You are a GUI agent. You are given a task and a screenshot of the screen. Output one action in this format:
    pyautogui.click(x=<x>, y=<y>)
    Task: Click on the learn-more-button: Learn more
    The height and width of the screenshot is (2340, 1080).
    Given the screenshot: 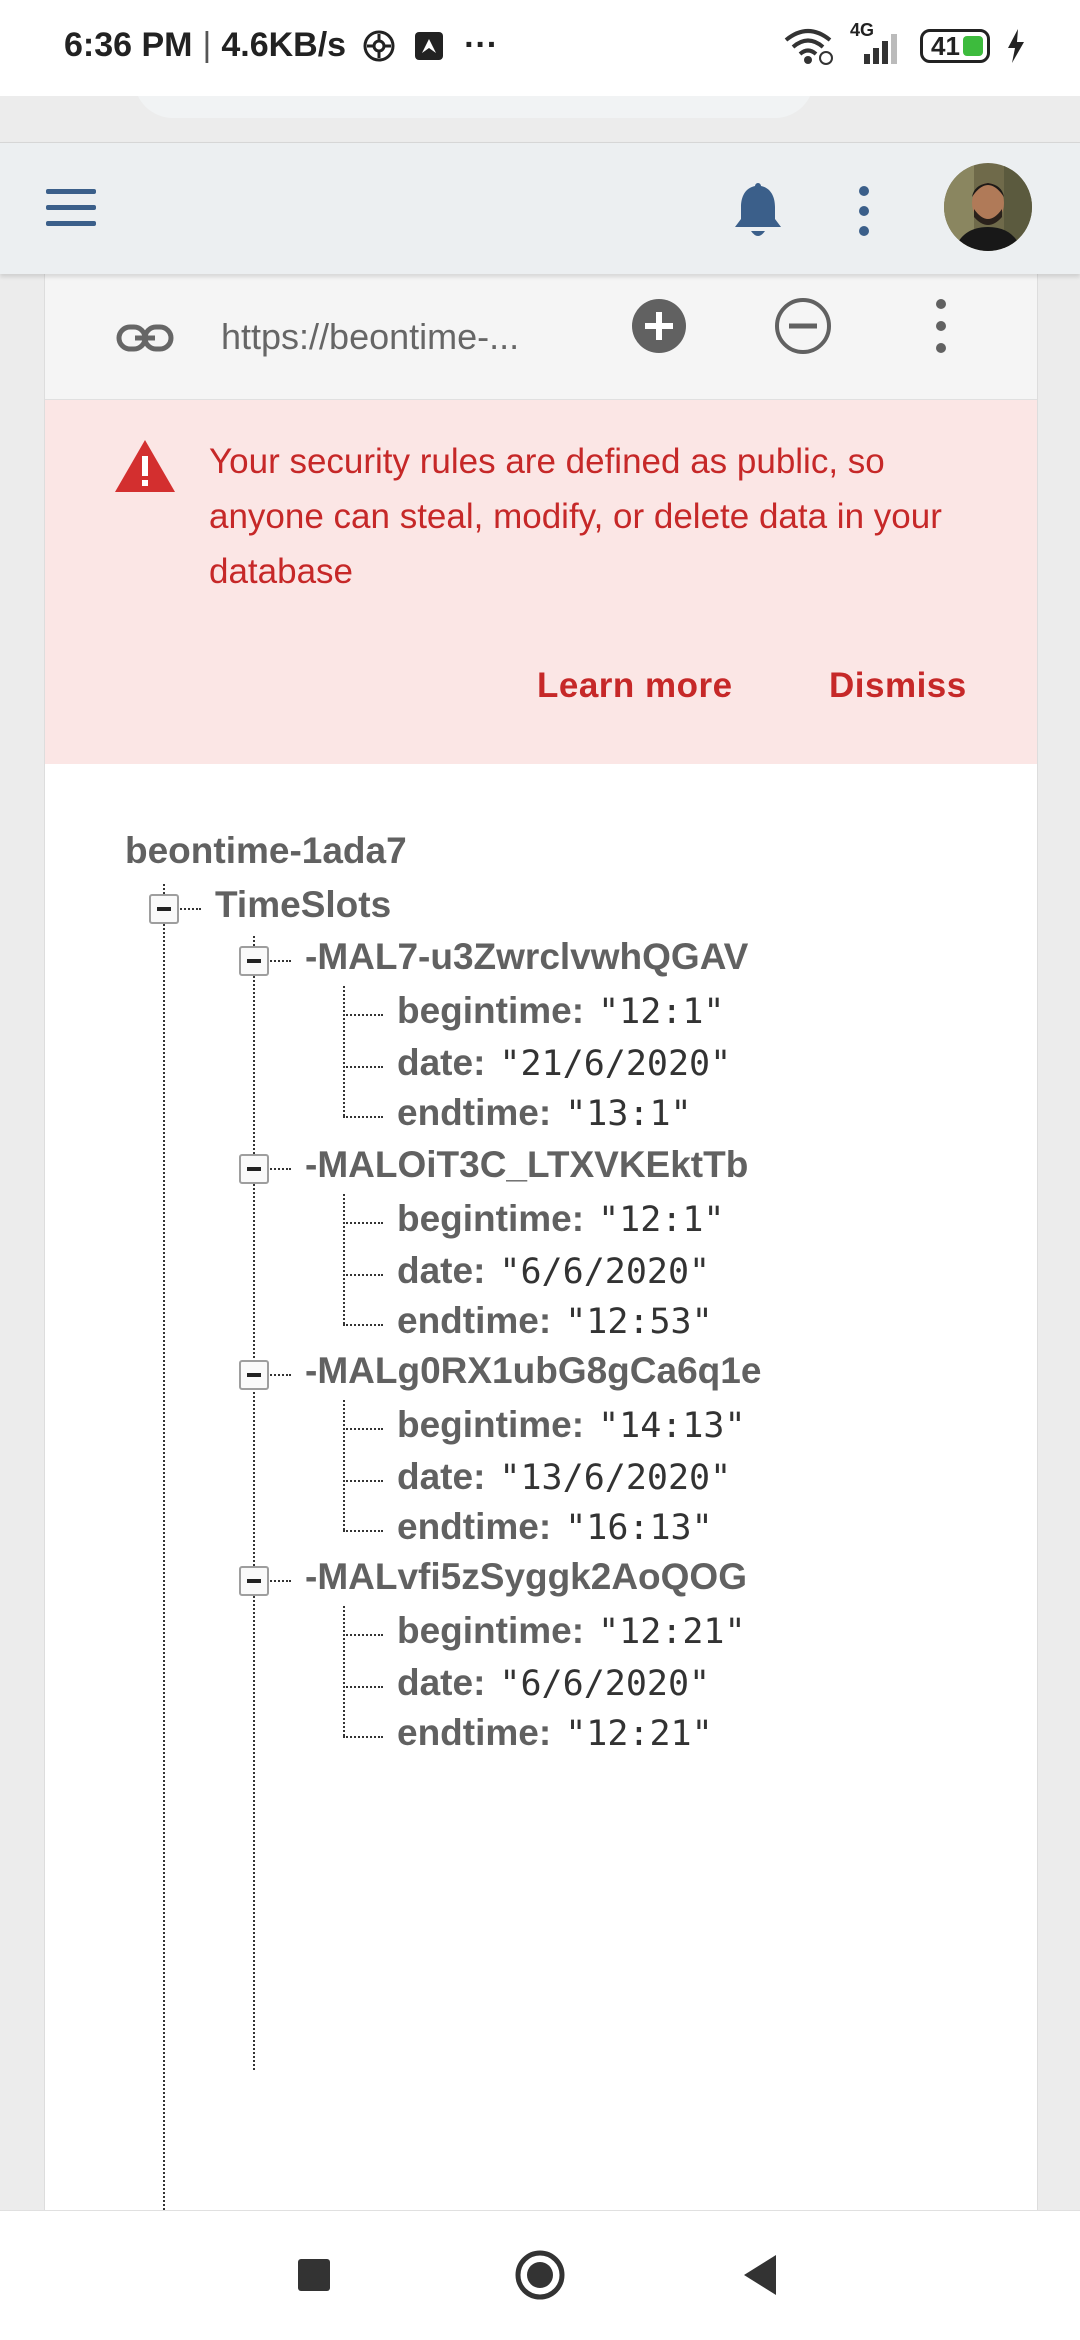 What is the action you would take?
    pyautogui.click(x=635, y=686)
    